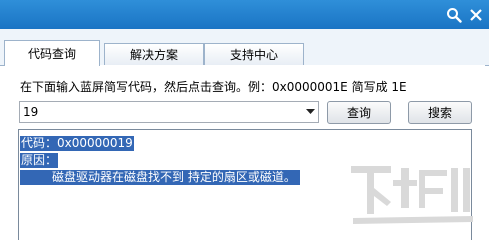 Image resolution: width=489 pixels, height=240 pixels. Describe the element at coordinates (359, 112) in the screenshot. I see `query-button: 查询` at that location.